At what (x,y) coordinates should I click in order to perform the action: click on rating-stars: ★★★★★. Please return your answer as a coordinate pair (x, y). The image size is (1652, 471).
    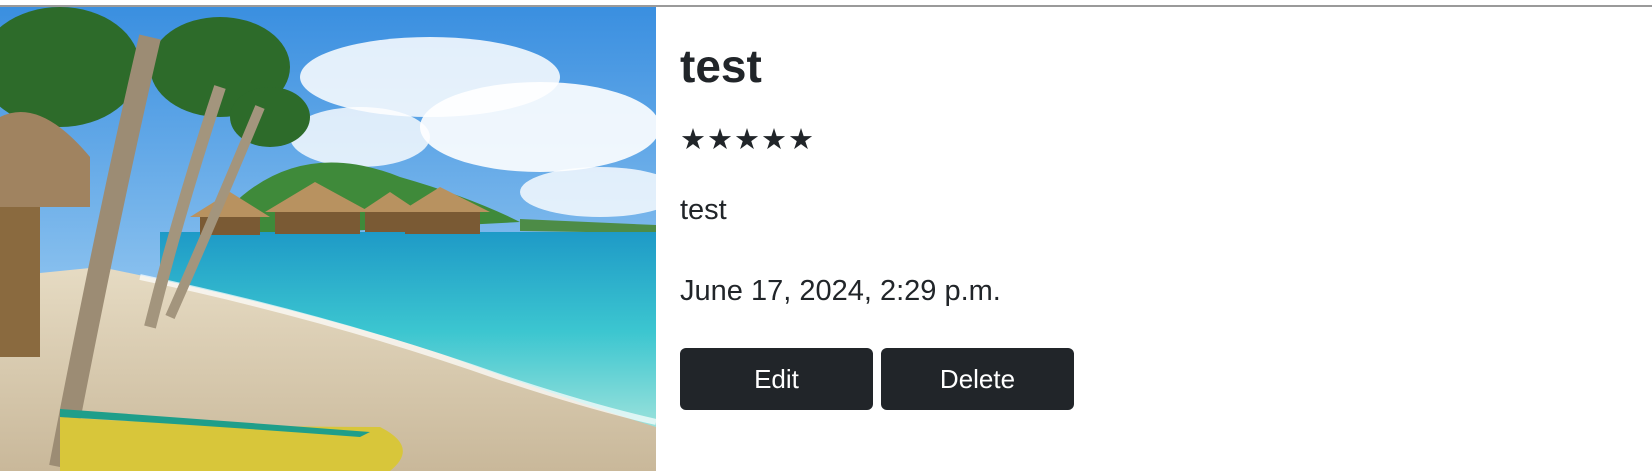
    Looking at the image, I should click on (747, 139).